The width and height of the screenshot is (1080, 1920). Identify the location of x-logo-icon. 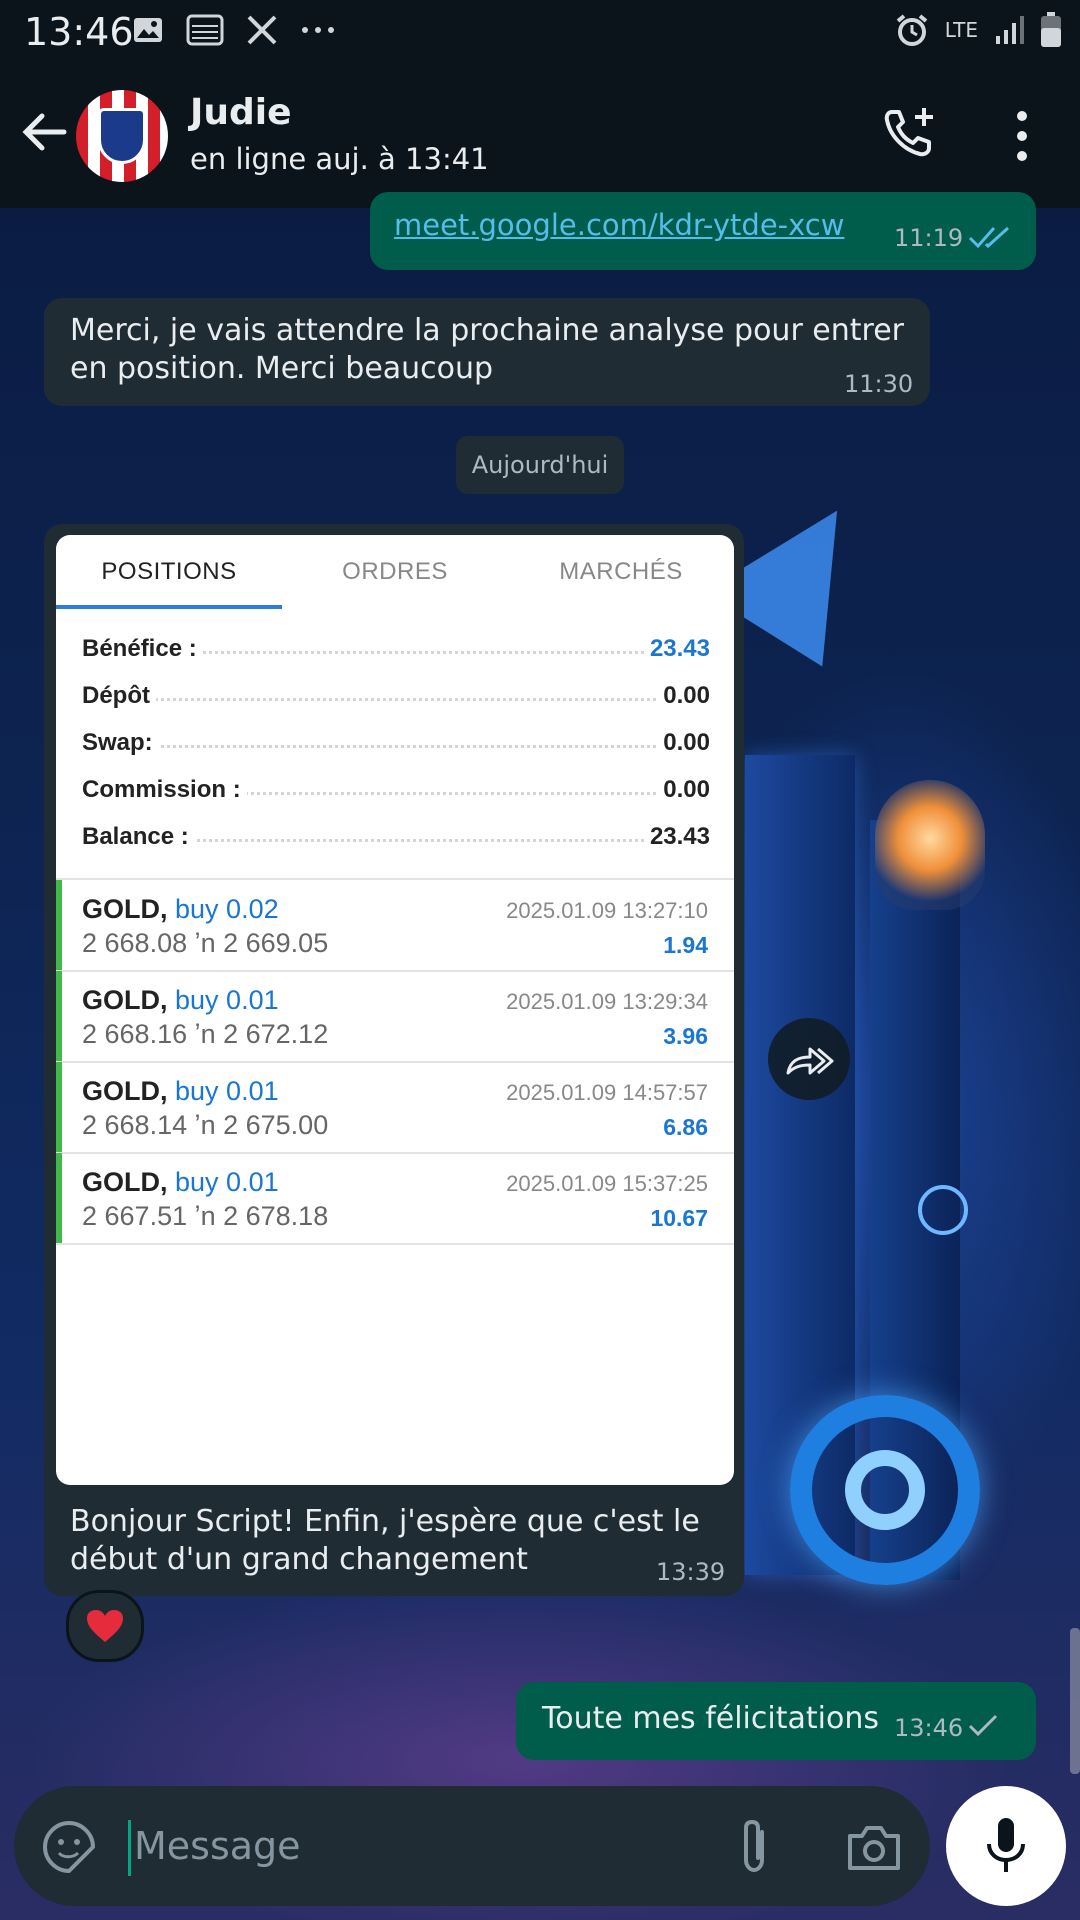
(262, 30).